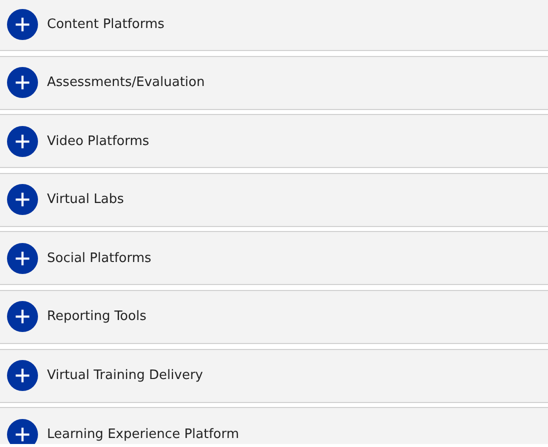 The height and width of the screenshot is (447, 548). What do you see at coordinates (125, 376) in the screenshot?
I see `section-title: Virtual Training Delivery` at bounding box center [125, 376].